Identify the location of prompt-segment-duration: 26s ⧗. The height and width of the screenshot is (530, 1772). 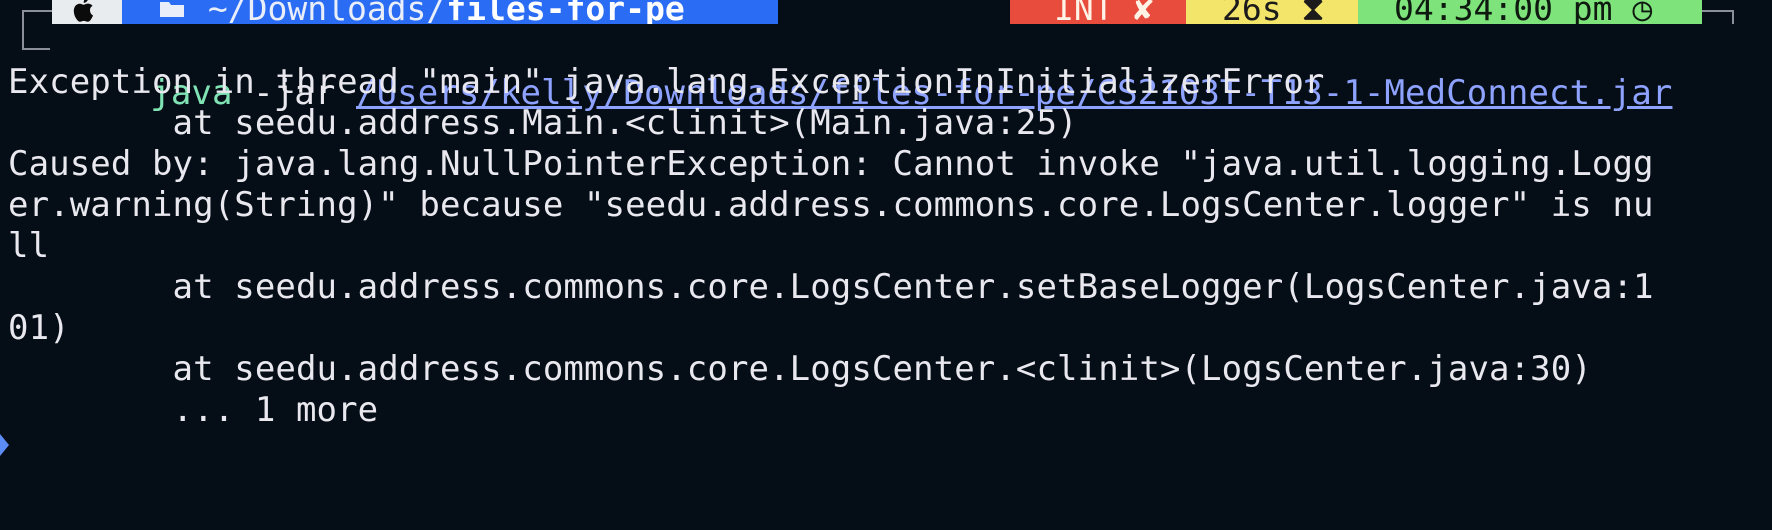
(1272, 12).